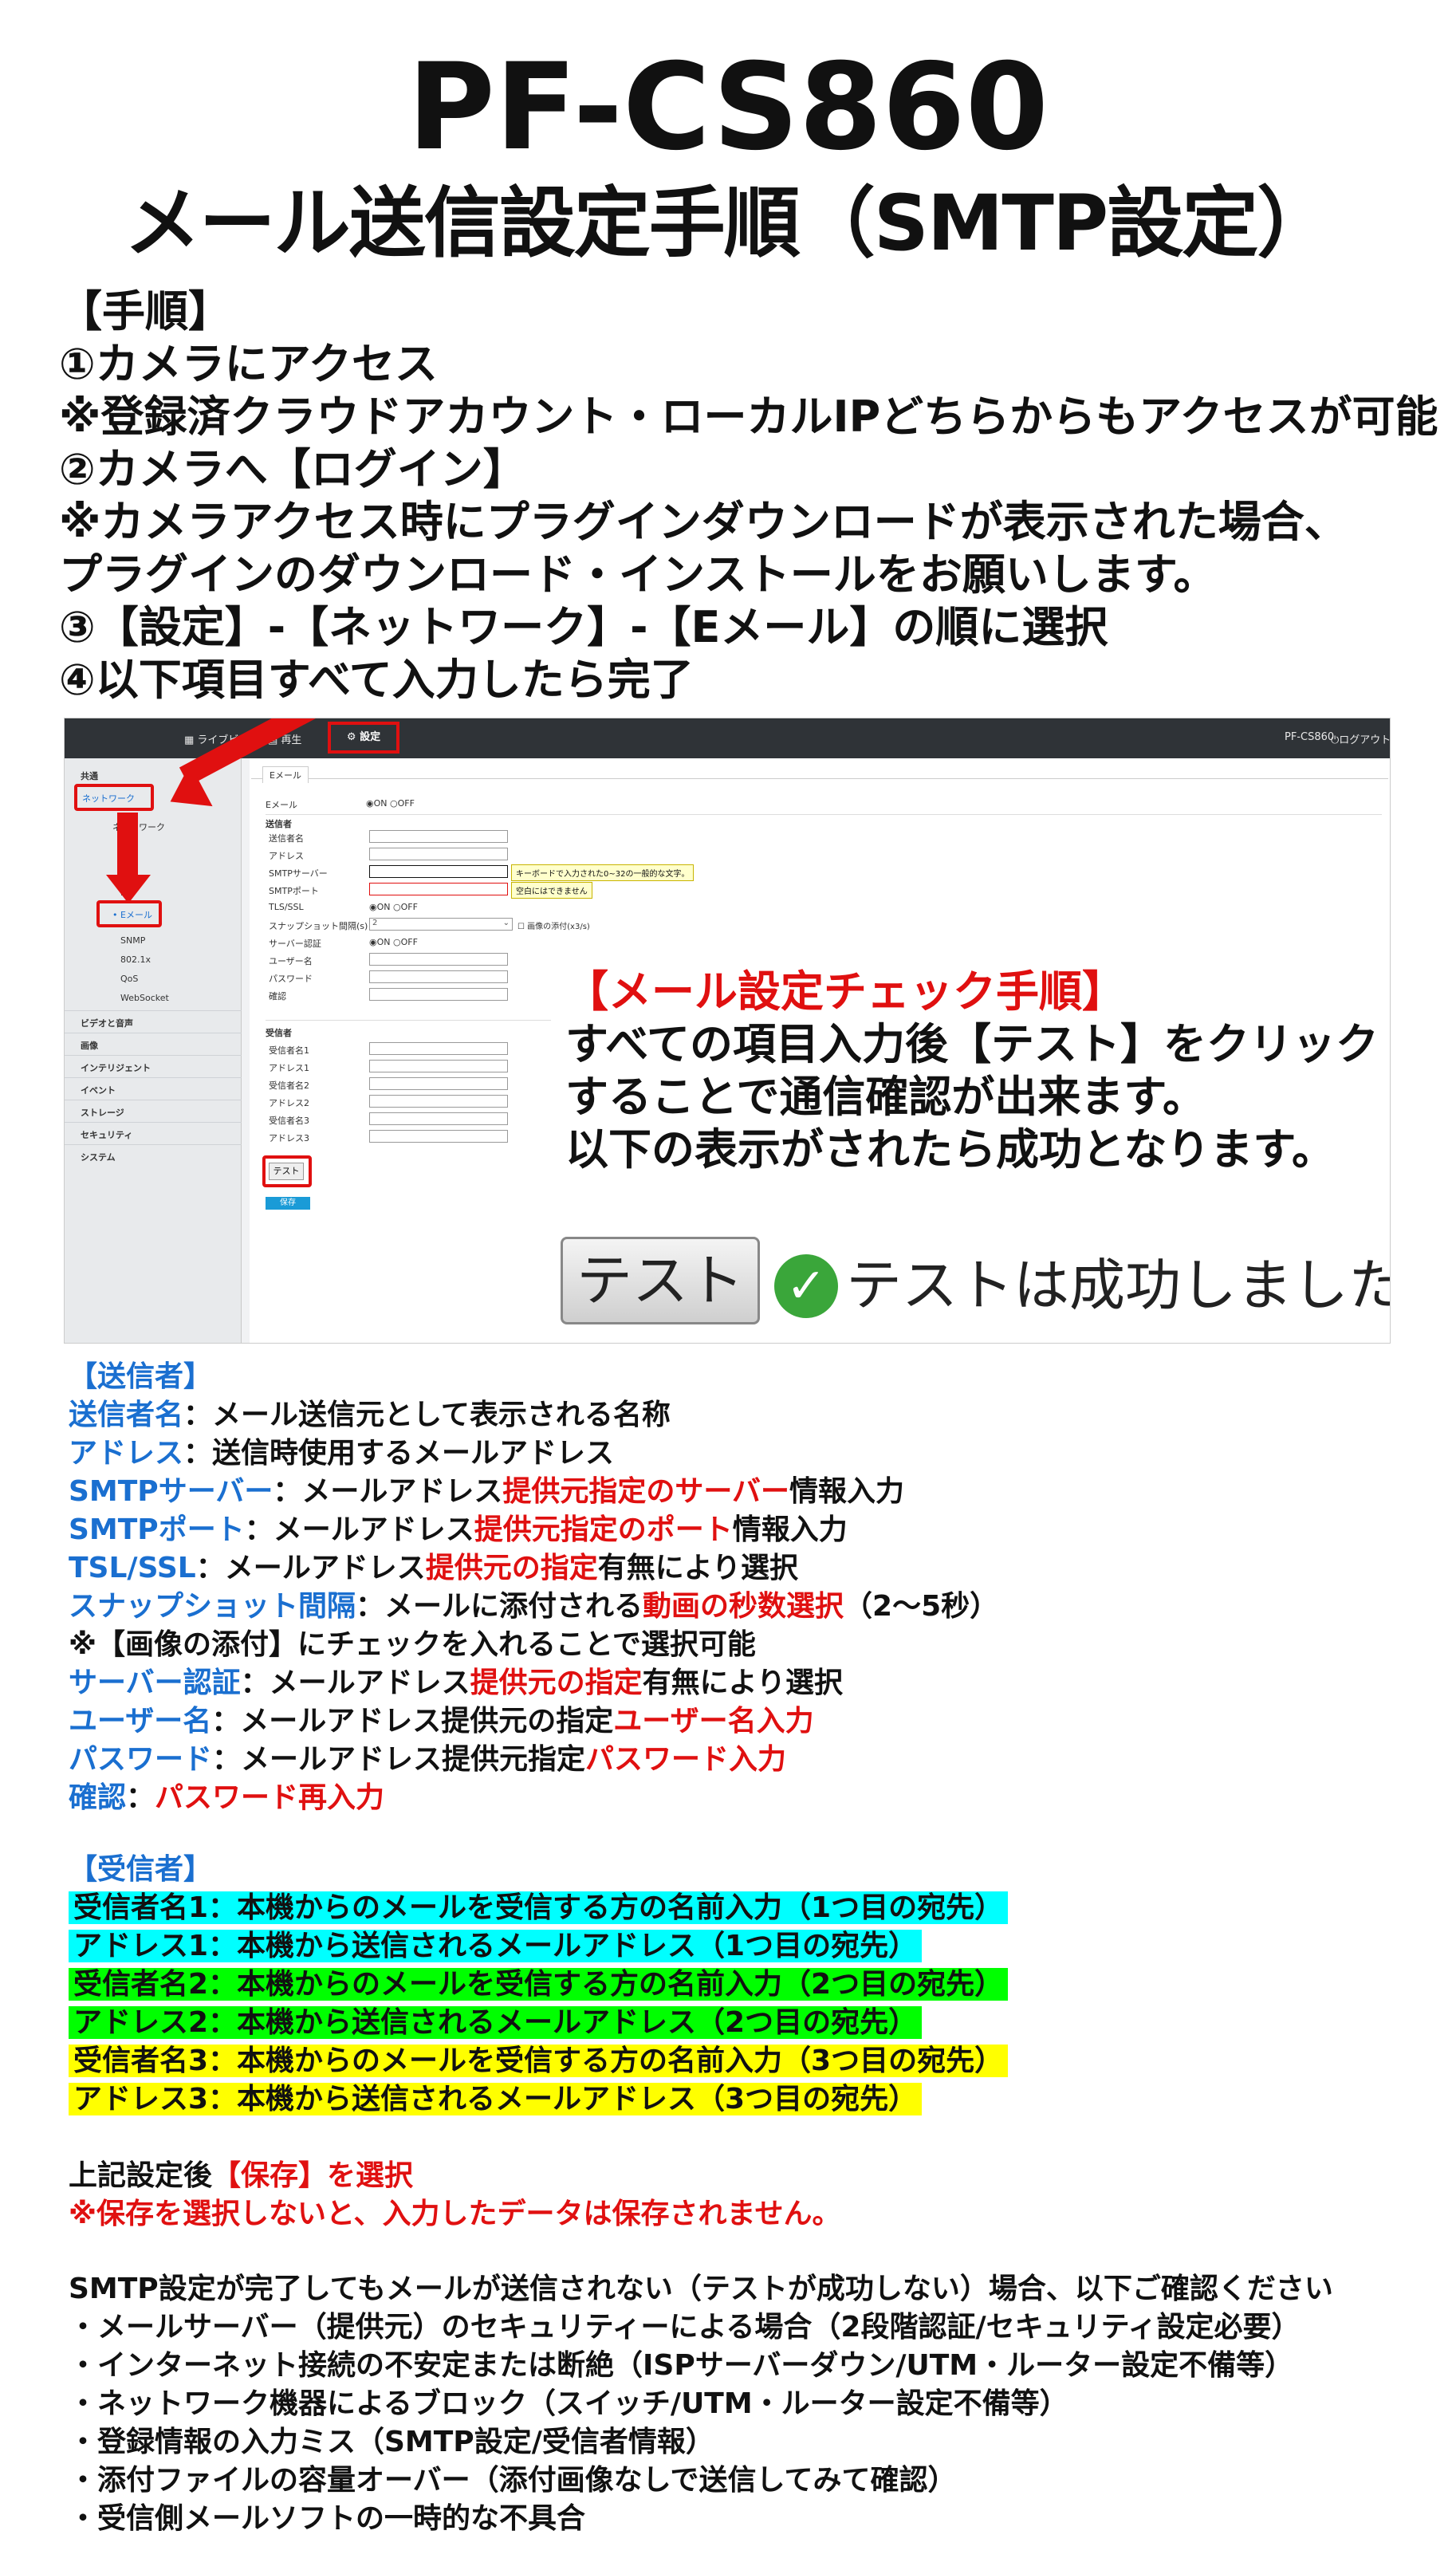  What do you see at coordinates (729, 223) in the screenshot?
I see `page-subtitle: メール送信設定手順（SMTP設定）` at bounding box center [729, 223].